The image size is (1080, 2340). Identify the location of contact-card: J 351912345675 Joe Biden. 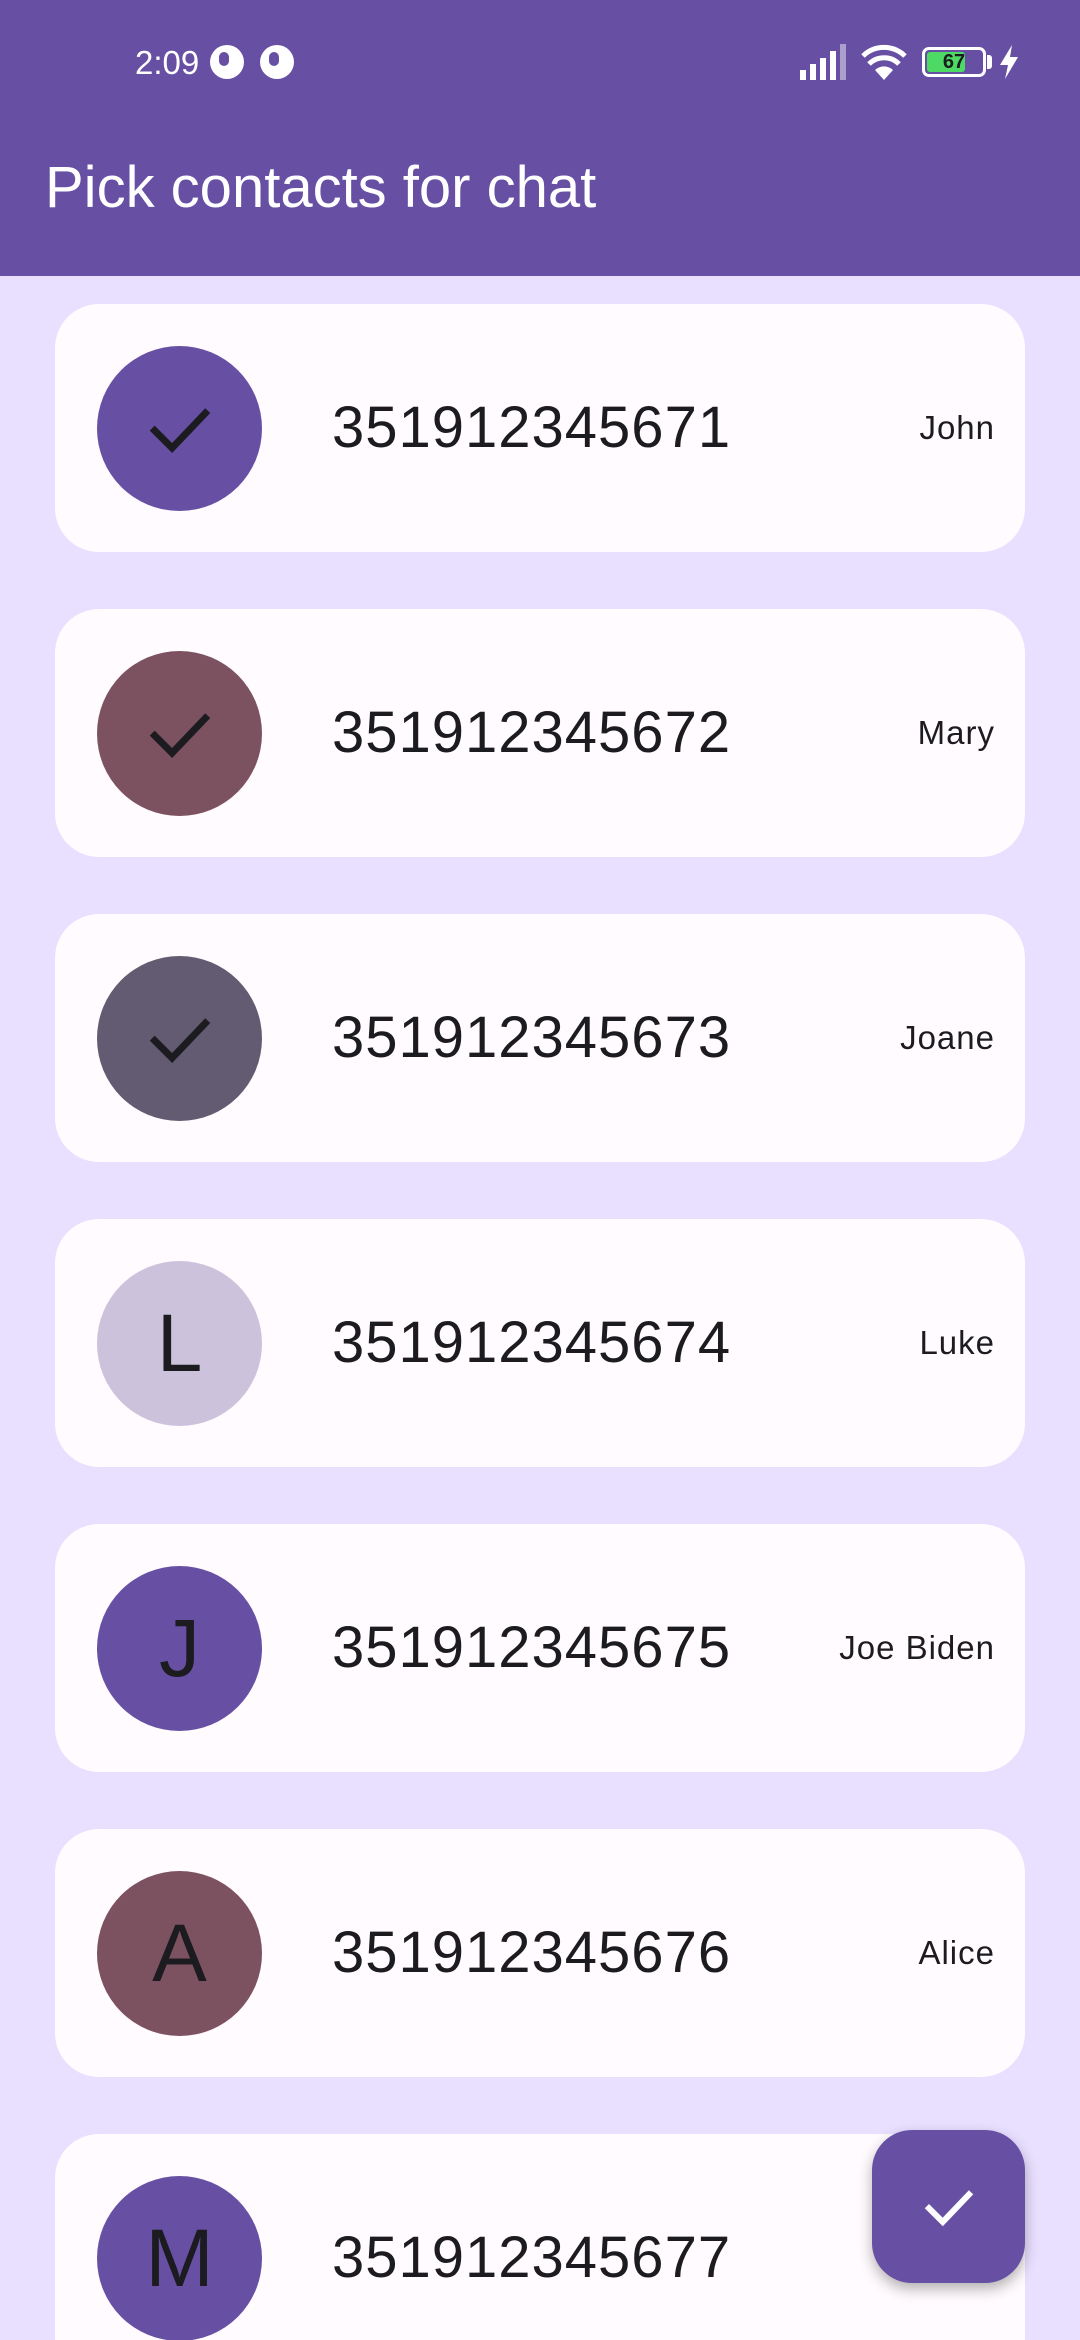
(540, 1648).